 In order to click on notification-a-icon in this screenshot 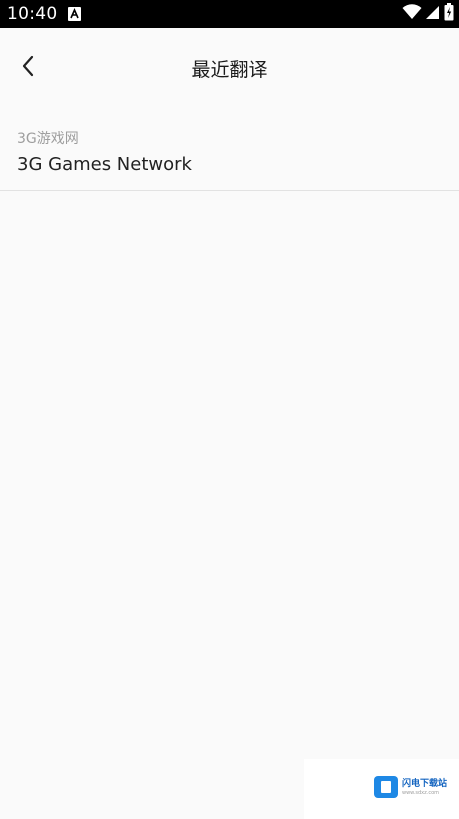, I will do `click(74, 13)`.